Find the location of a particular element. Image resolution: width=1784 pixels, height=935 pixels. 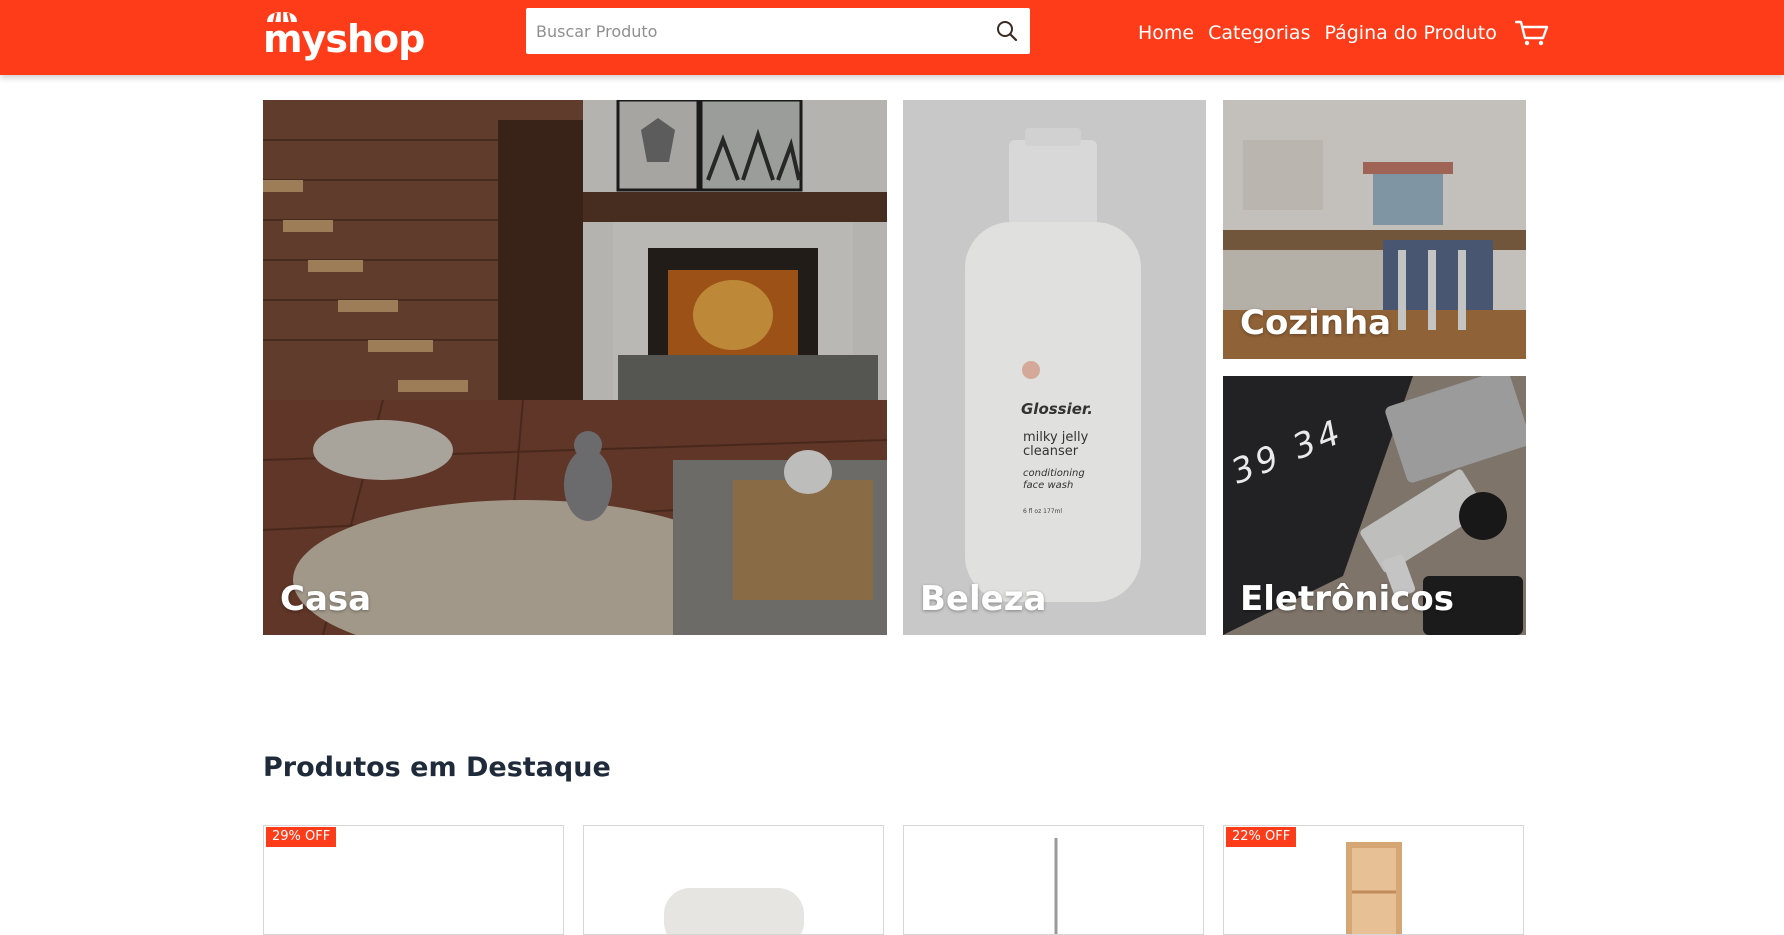

top-bar: myshop Home Categorias Página do Produto is located at coordinates (892, 37).